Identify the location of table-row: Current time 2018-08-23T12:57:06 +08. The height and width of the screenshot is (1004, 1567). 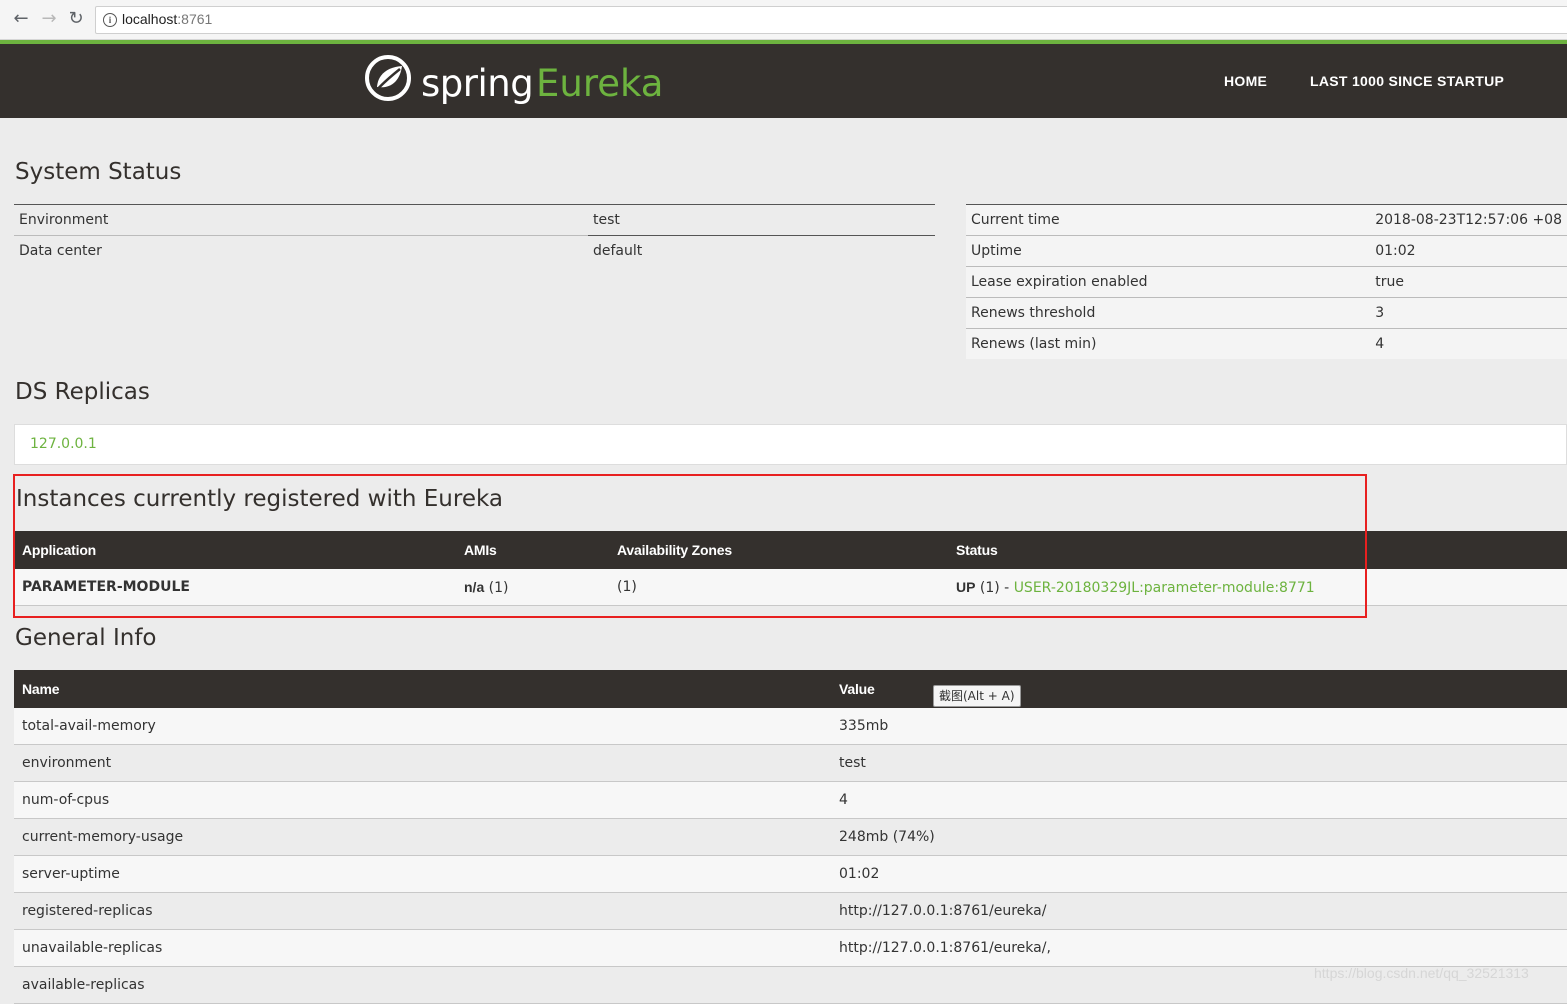
(1266, 220).